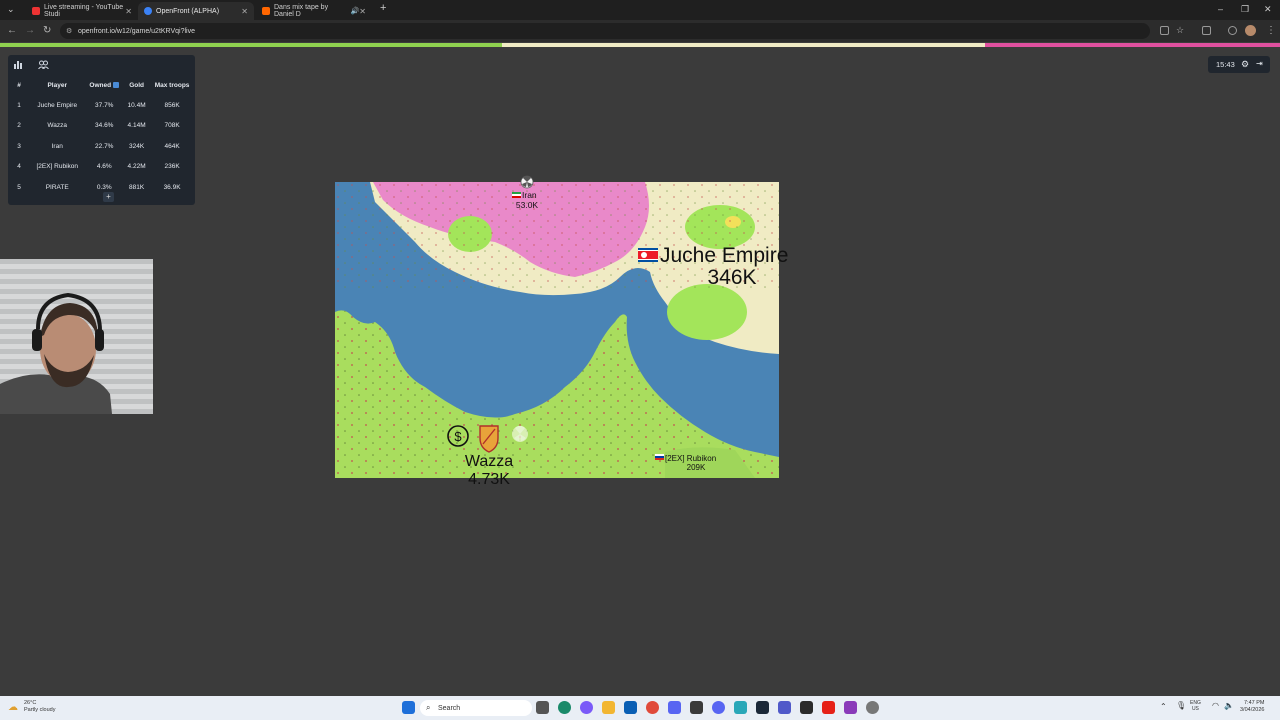 The width and height of the screenshot is (1280, 720). Describe the element at coordinates (301, 11) in the screenshot. I see `tab-title: Dans mix tape by Daniel D` at that location.